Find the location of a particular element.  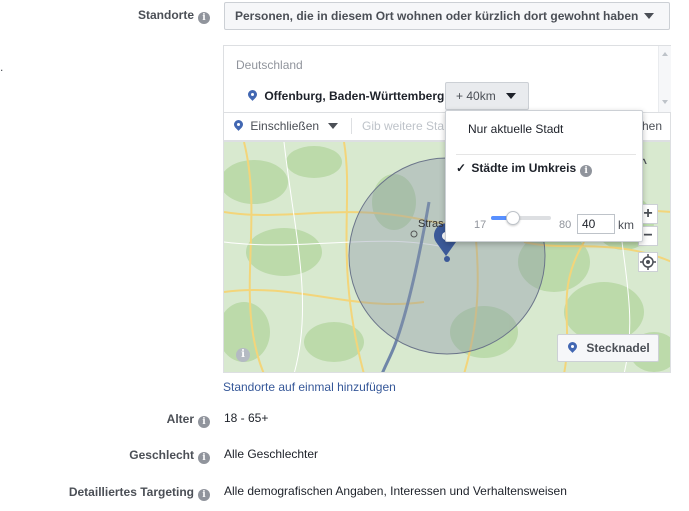

scroll-down-icon is located at coordinates (665, 102).